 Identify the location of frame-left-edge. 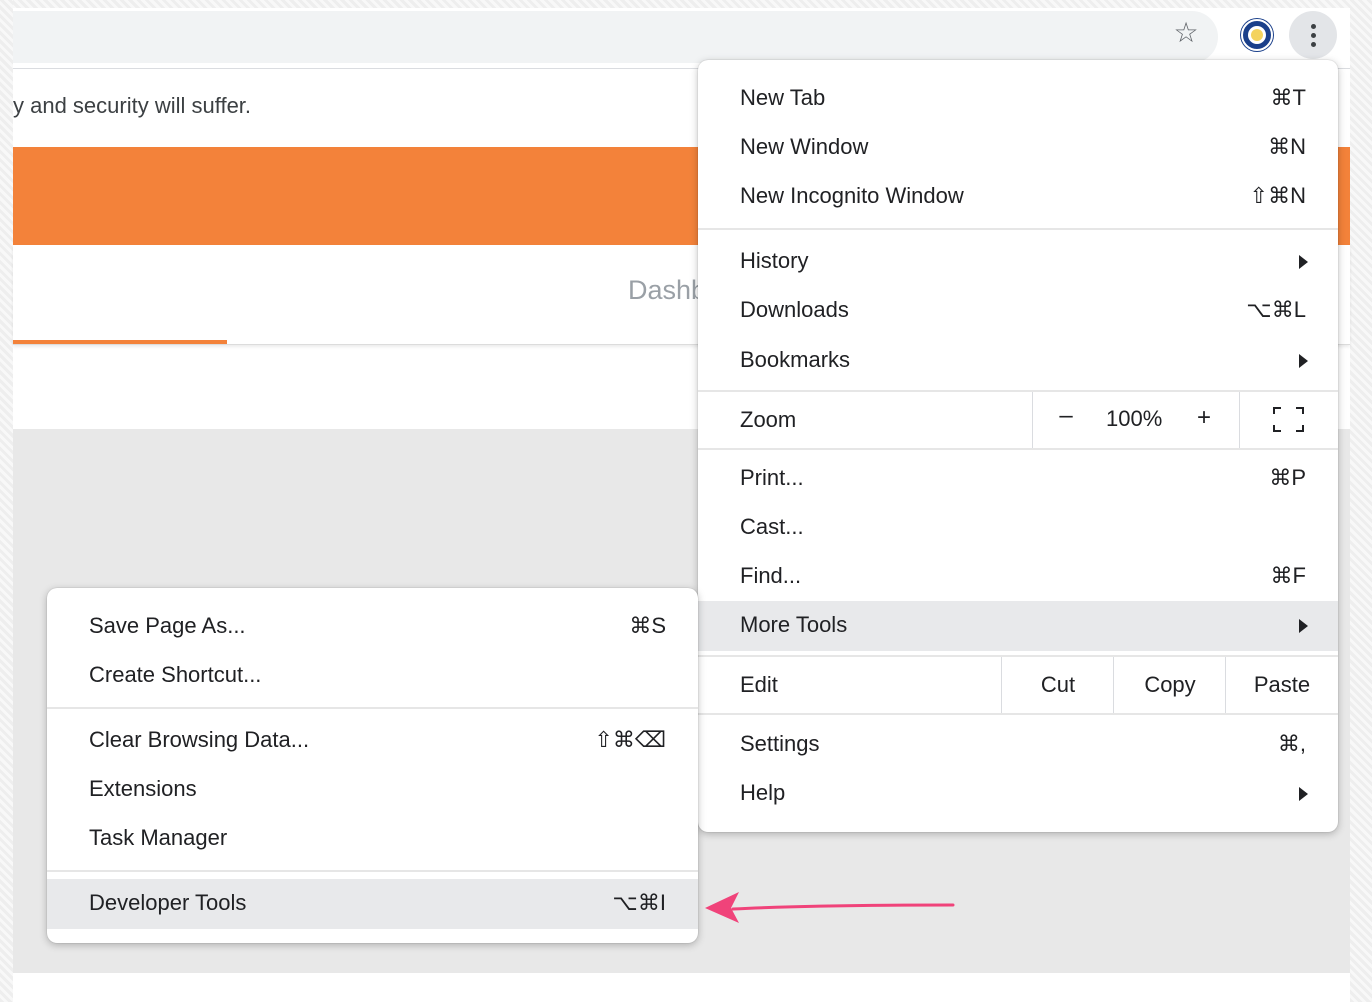
(6, 501).